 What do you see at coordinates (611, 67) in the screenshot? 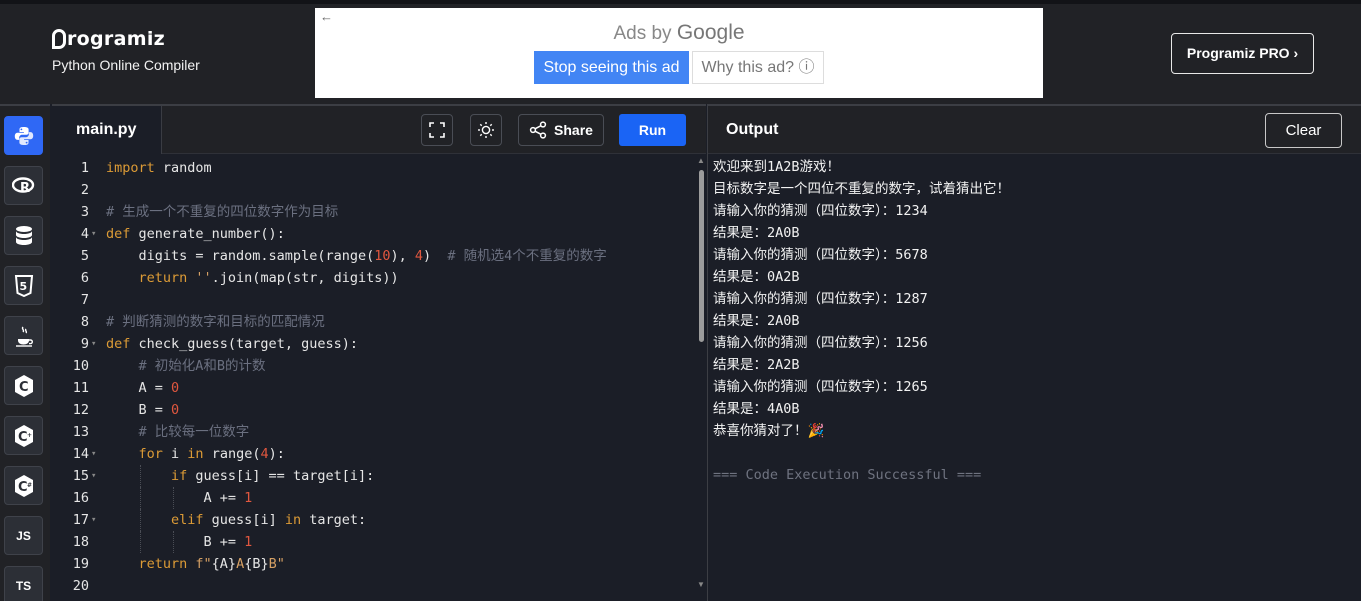
I see `stop-seeing-ad-button: Stop seeing this ad` at bounding box center [611, 67].